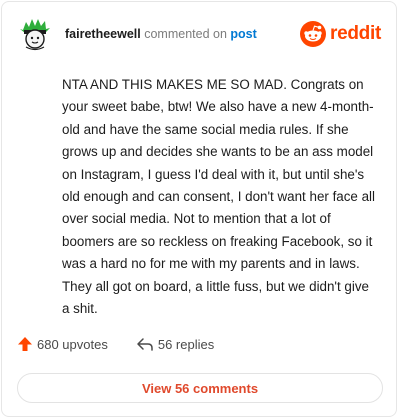 This screenshot has width=400, height=420. Describe the element at coordinates (185, 34) in the screenshot. I see `action-text: commented on` at that location.